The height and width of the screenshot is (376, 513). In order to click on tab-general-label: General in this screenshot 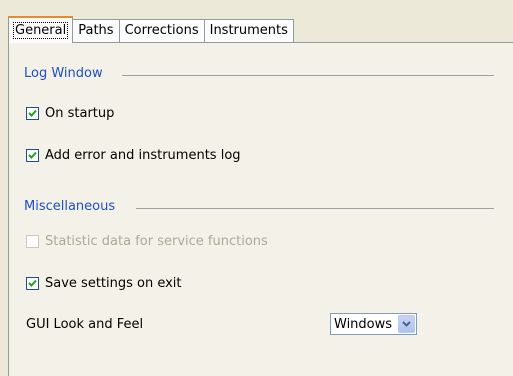, I will do `click(40, 30)`.